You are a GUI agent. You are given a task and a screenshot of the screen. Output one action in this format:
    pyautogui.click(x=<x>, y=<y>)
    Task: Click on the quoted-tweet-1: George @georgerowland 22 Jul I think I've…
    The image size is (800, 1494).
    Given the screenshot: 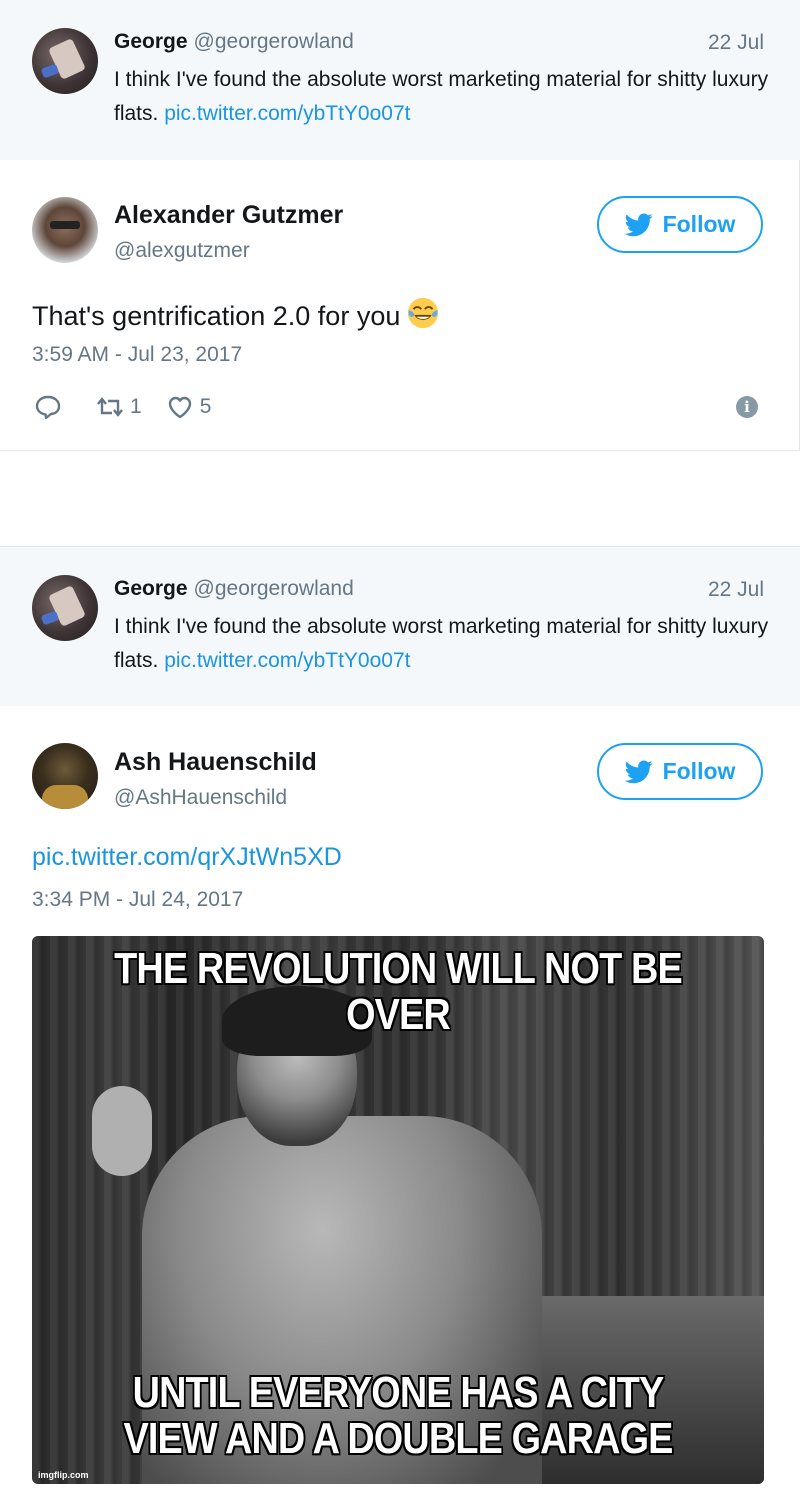 What is the action you would take?
    pyautogui.click(x=400, y=80)
    